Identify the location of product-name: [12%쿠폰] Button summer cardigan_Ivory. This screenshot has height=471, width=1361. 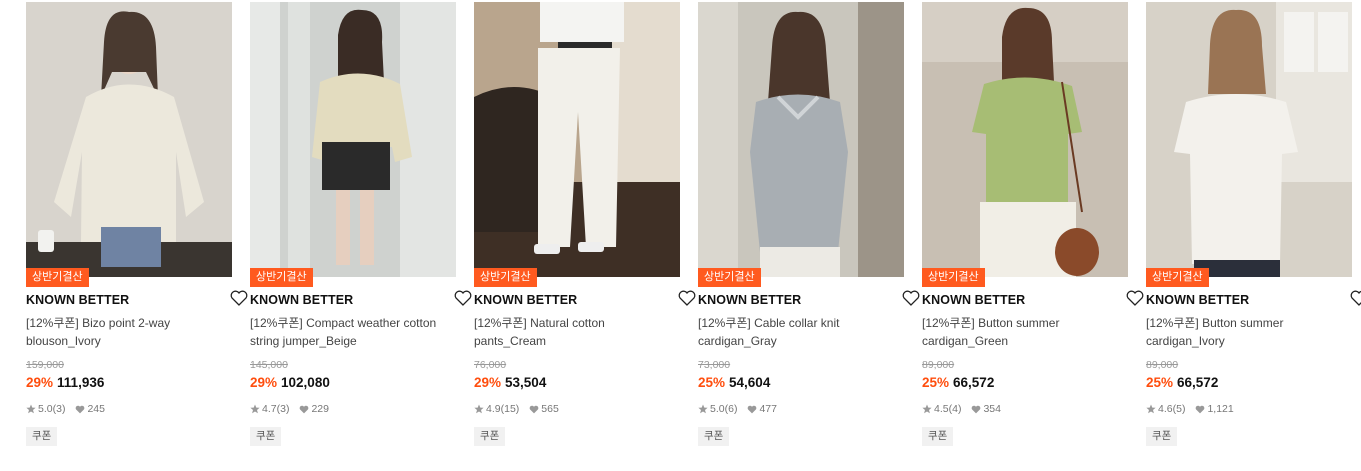
(1249, 332).